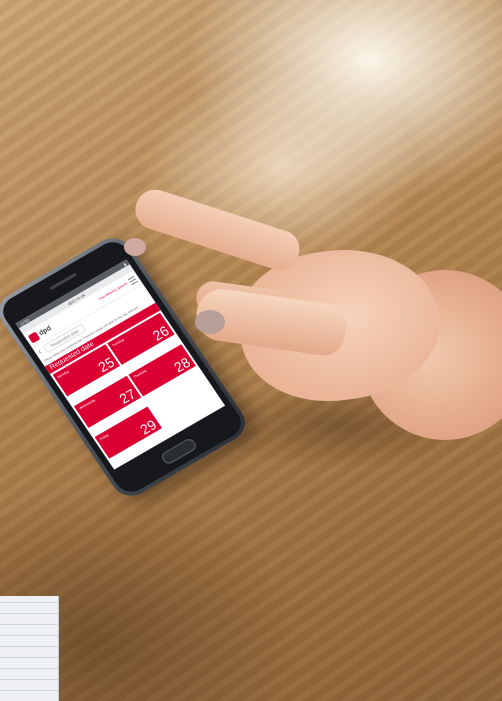  Describe the element at coordinates (135, 247) in the screenshot. I see `index-fingernail` at that location.